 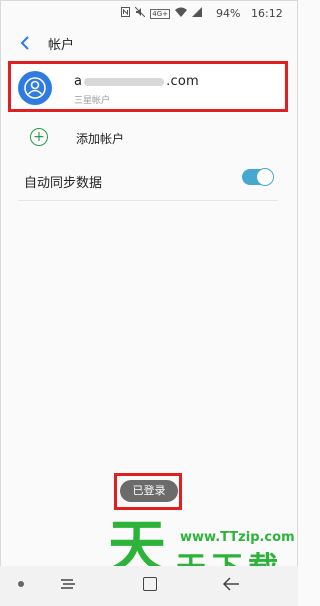 I want to click on toast-highlight-frame, so click(x=148, y=491).